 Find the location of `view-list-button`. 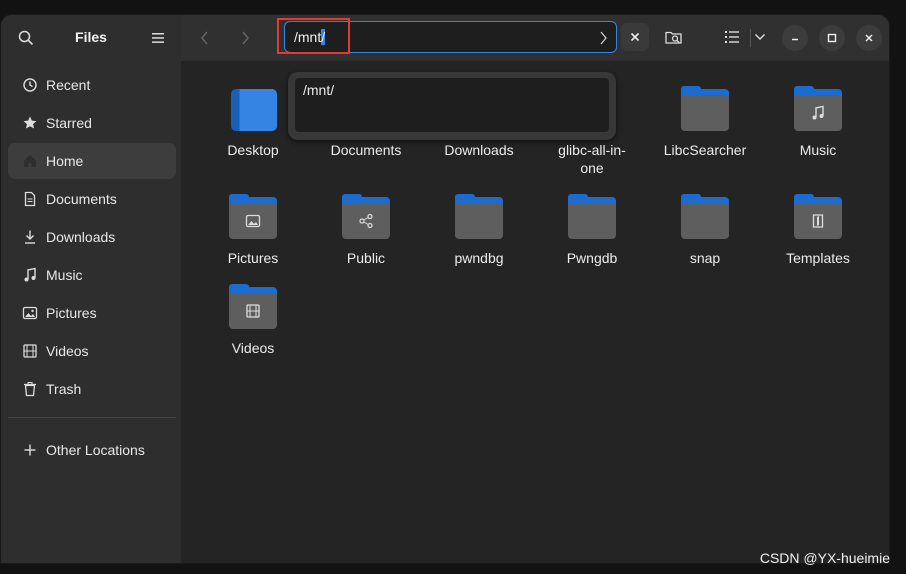

view-list-button is located at coordinates (732, 37).